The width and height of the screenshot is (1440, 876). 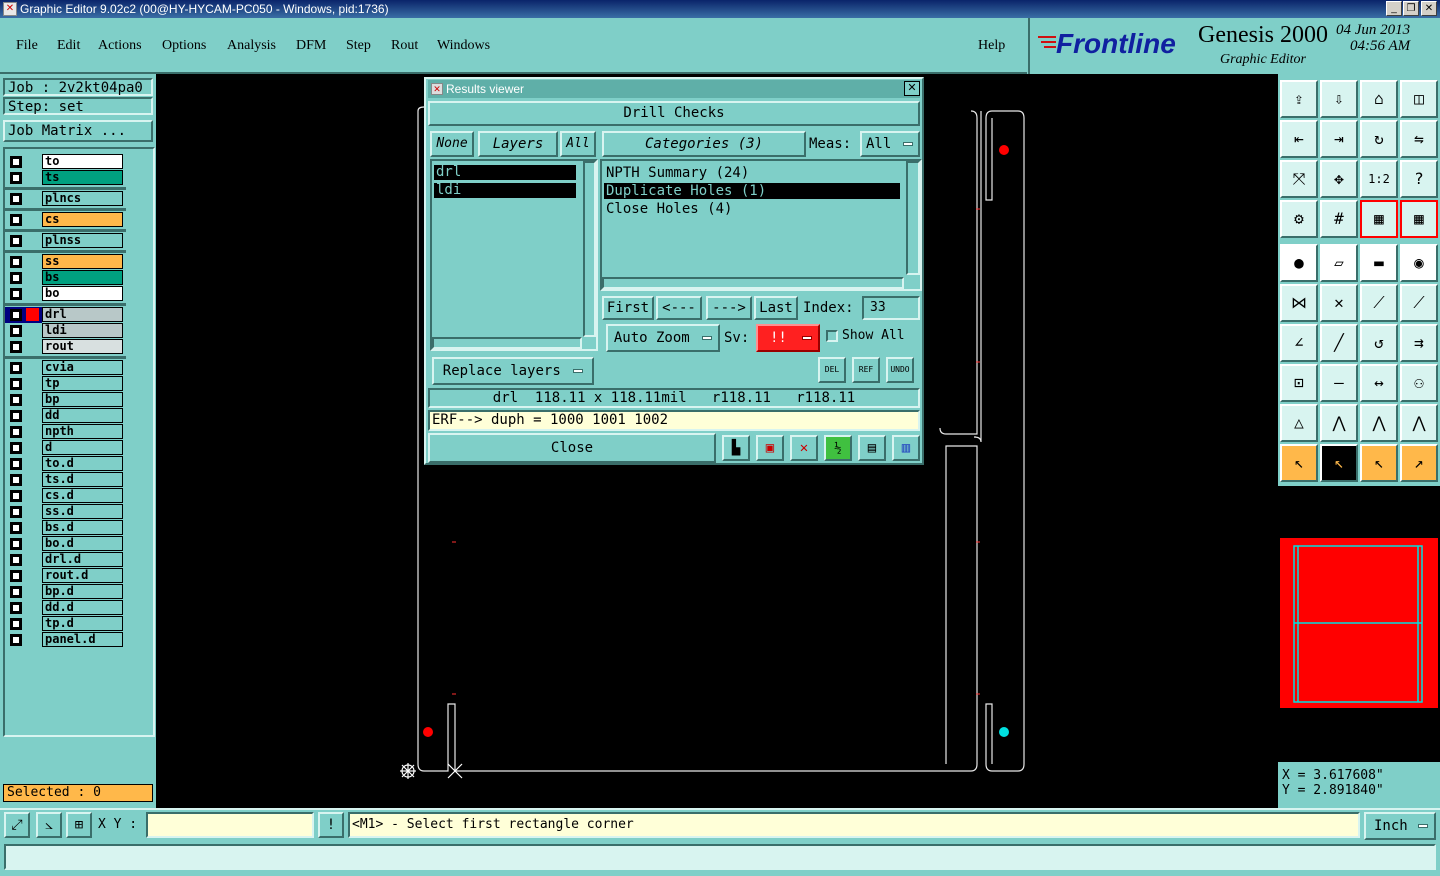 I want to click on help-icon: ?, so click(x=1419, y=179).